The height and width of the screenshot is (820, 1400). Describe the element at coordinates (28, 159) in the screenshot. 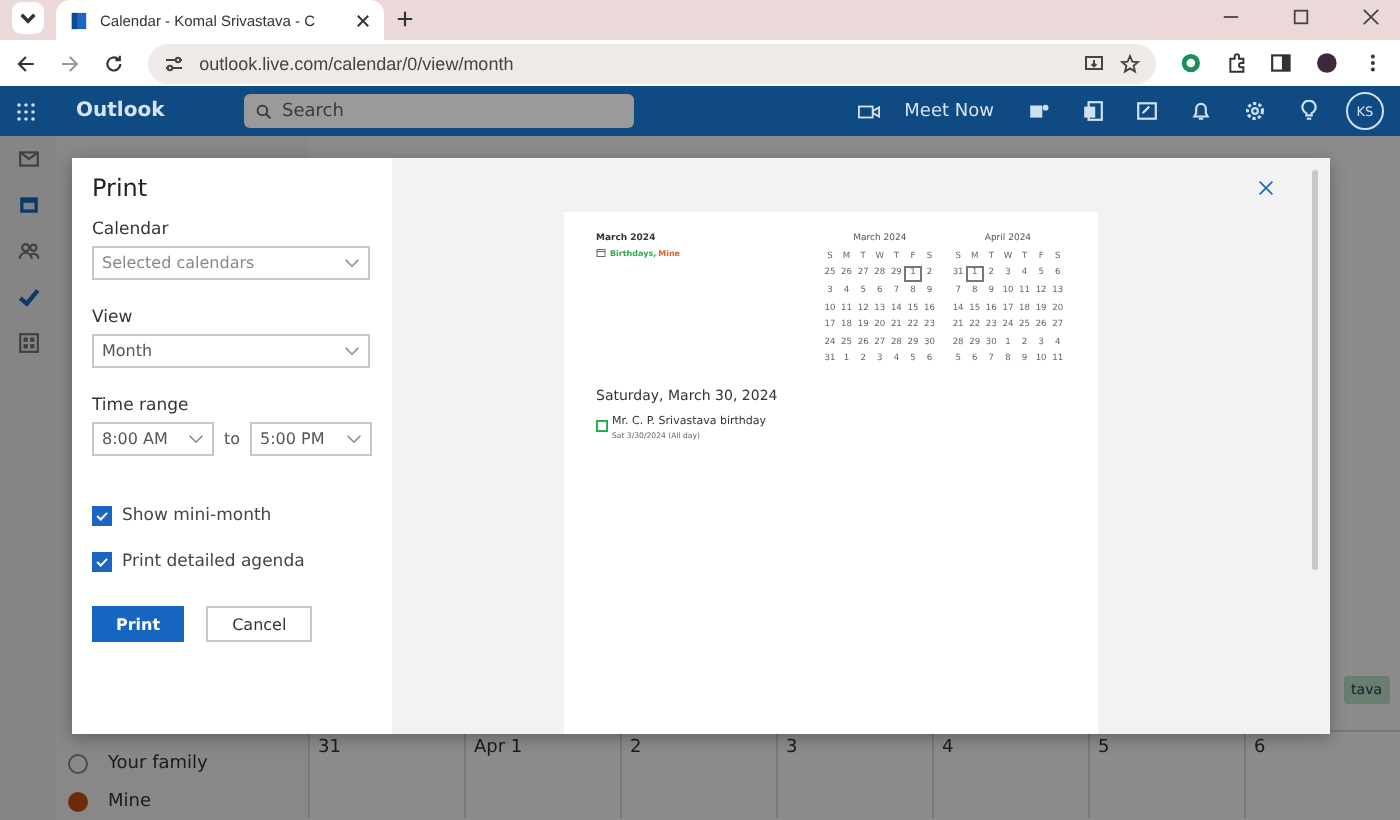

I see `mail-icon` at that location.